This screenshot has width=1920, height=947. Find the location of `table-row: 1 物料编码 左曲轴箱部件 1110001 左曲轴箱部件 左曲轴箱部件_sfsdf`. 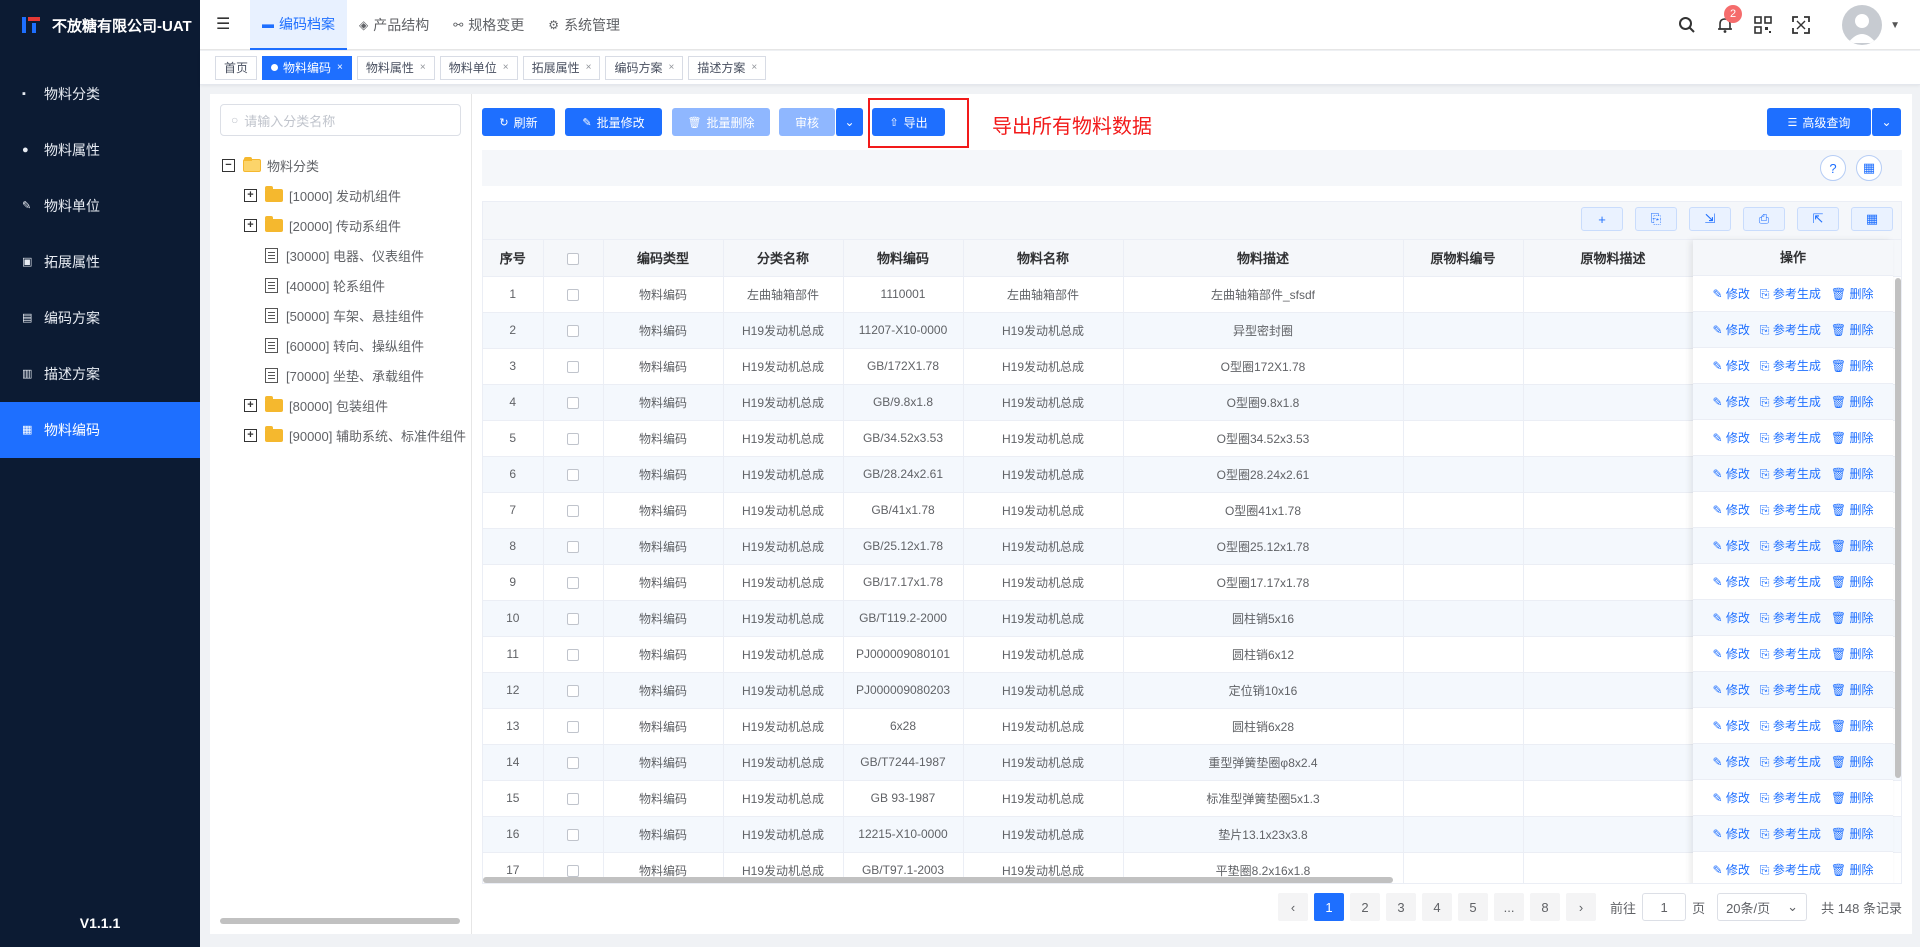

table-row: 1 物料编码 左曲轴箱部件 1110001 左曲轴箱部件 左曲轴箱部件_sfsdf is located at coordinates (1192, 294).